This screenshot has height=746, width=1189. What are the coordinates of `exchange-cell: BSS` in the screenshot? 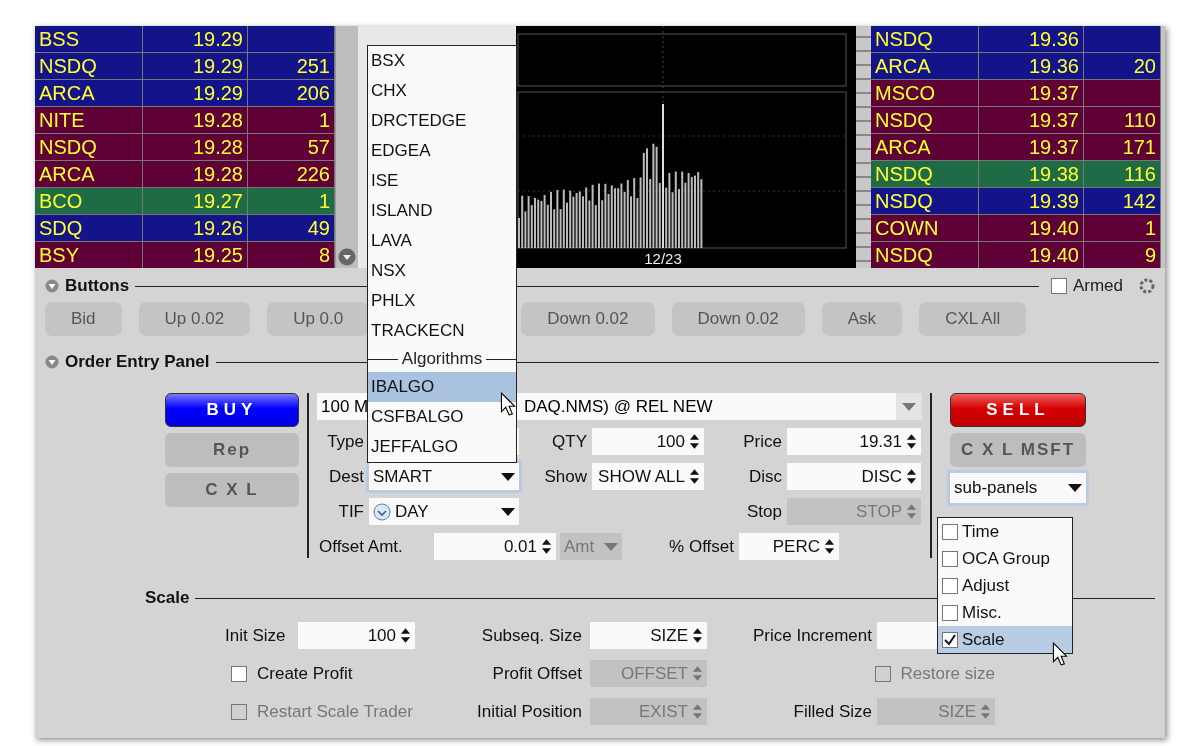 It's located at (89, 39).